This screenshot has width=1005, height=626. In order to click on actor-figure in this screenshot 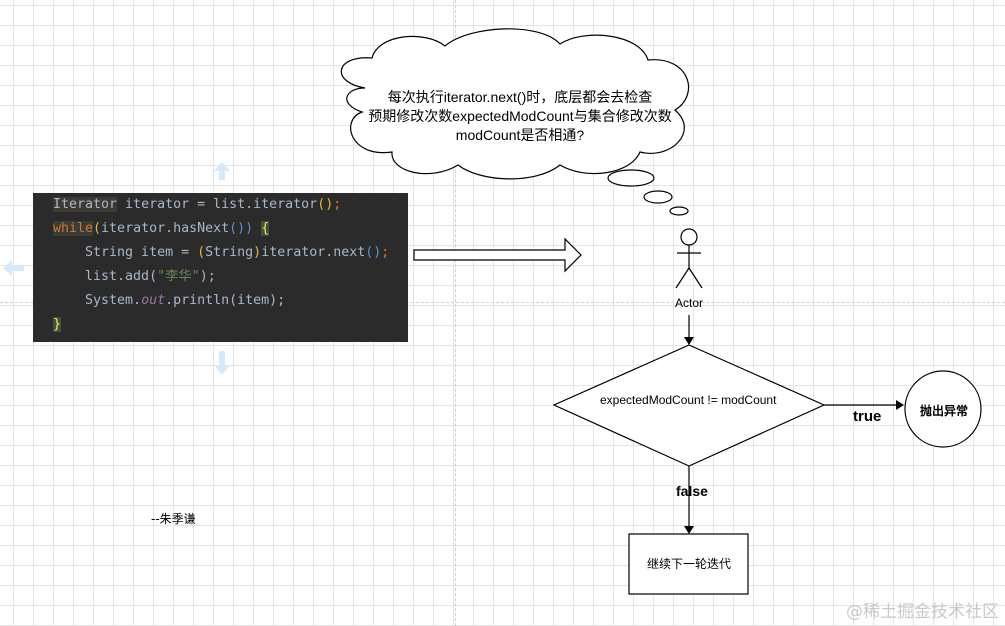, I will do `click(689, 258)`.